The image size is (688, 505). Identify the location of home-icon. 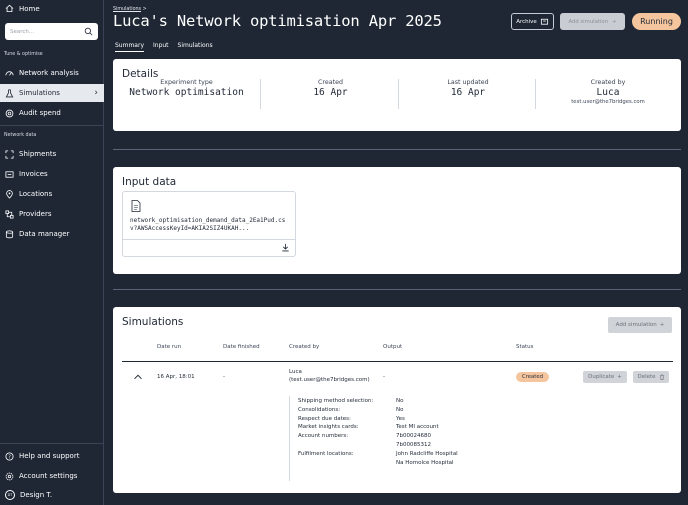
(9, 8).